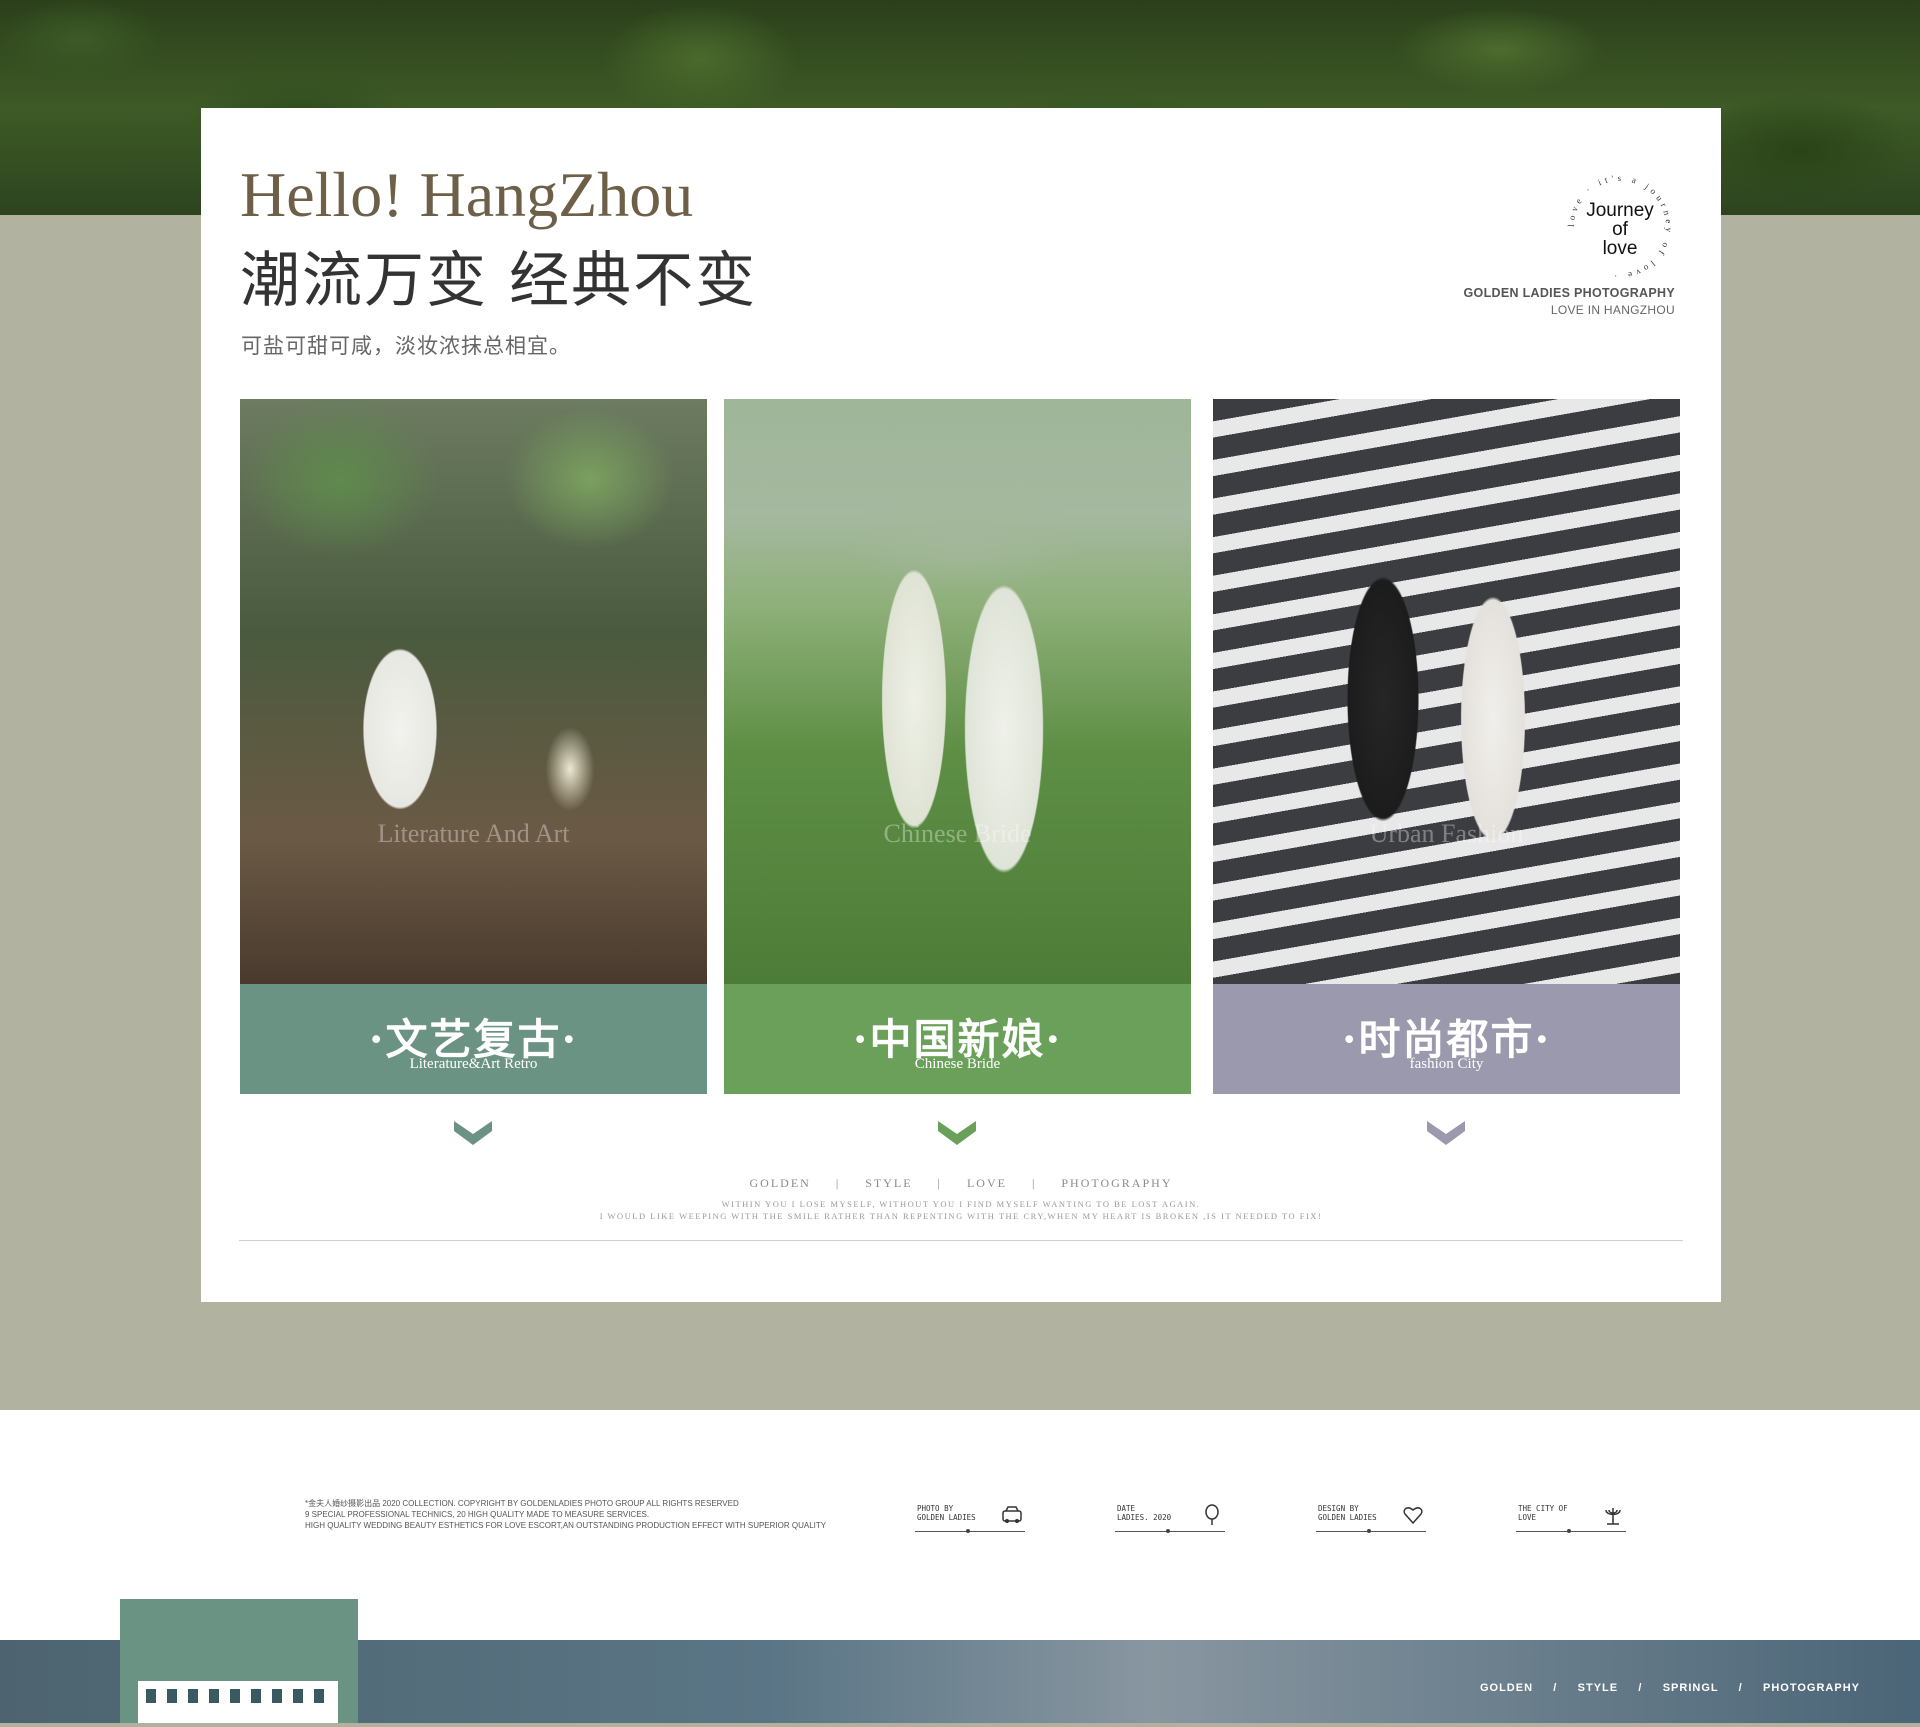 Image resolution: width=1920 pixels, height=1727 pixels. I want to click on page-title-en: Hello! HangZhou, so click(467, 194).